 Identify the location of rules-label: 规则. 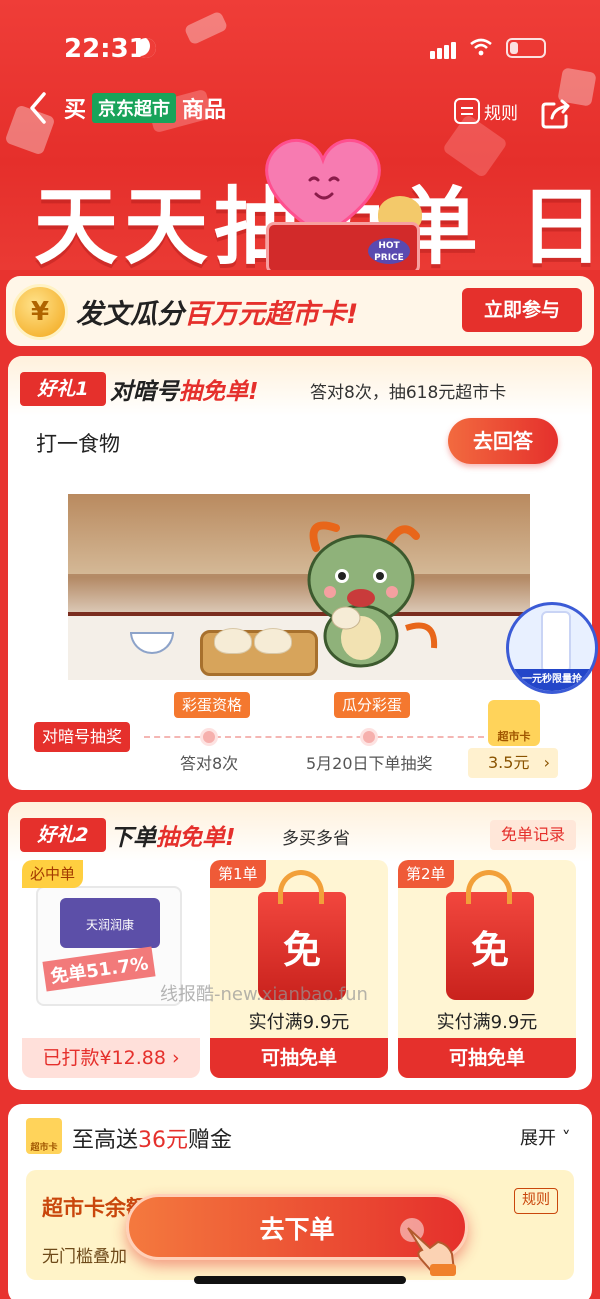
(501, 113).